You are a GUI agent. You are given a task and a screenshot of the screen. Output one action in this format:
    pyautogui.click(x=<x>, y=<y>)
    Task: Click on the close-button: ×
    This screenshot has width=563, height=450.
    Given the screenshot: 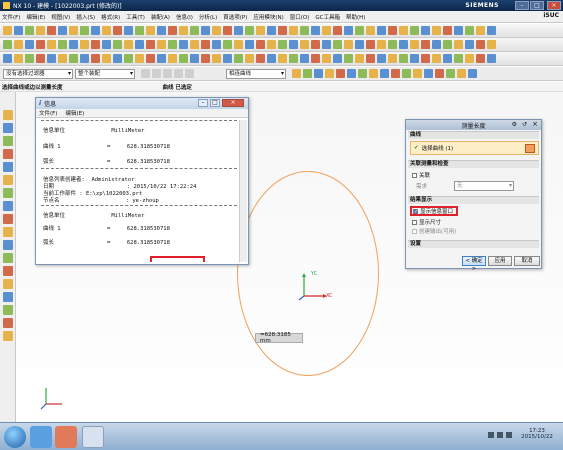 What is the action you would take?
    pyautogui.click(x=554, y=5)
    